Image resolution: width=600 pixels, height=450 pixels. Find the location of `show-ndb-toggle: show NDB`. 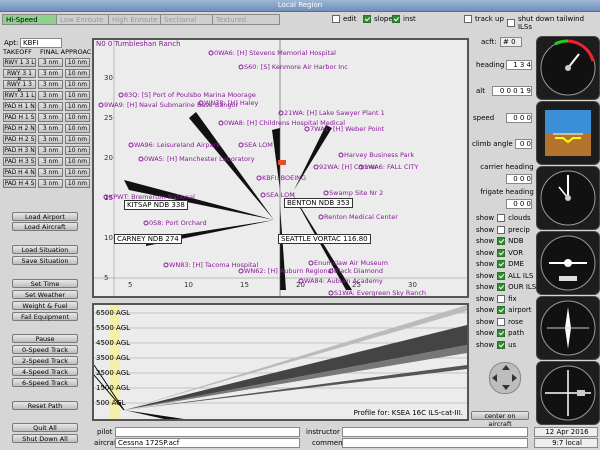

show-ndb-toggle: show NDB is located at coordinates (500, 241).